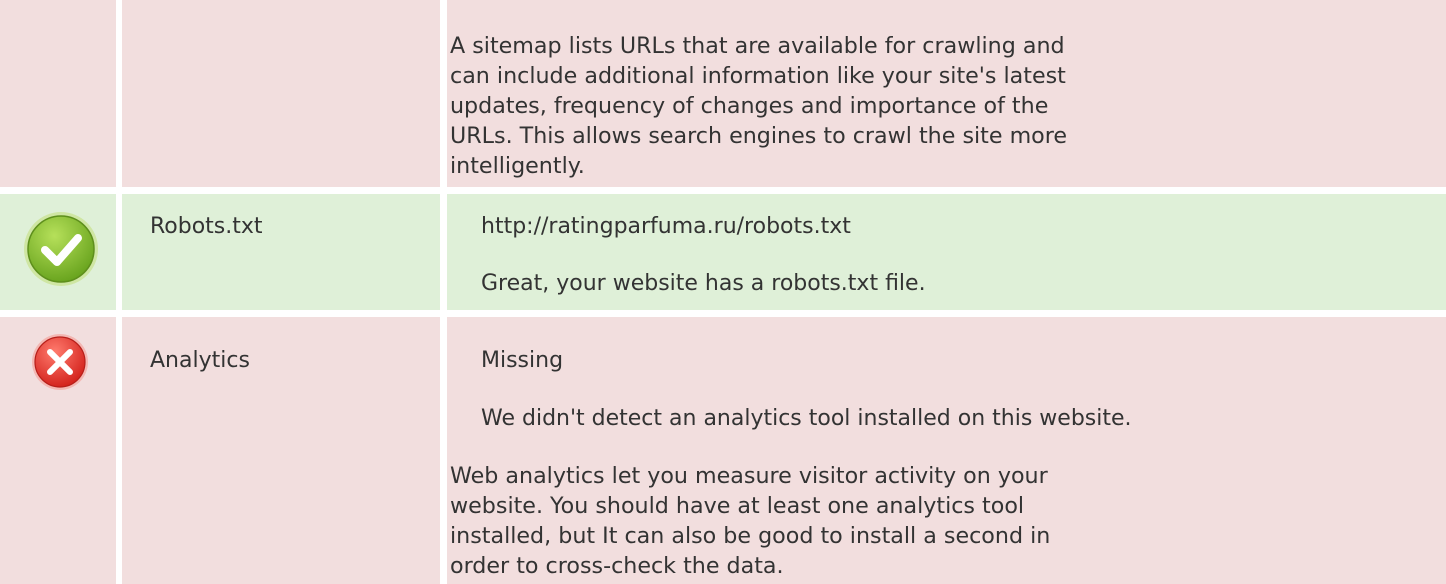  What do you see at coordinates (58, 450) in the screenshot?
I see `analytics-status-cell` at bounding box center [58, 450].